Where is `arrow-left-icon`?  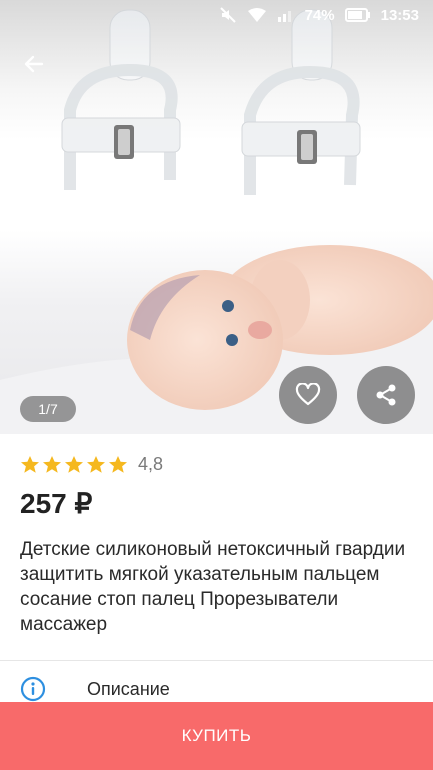
arrow-left-icon is located at coordinates (34, 64).